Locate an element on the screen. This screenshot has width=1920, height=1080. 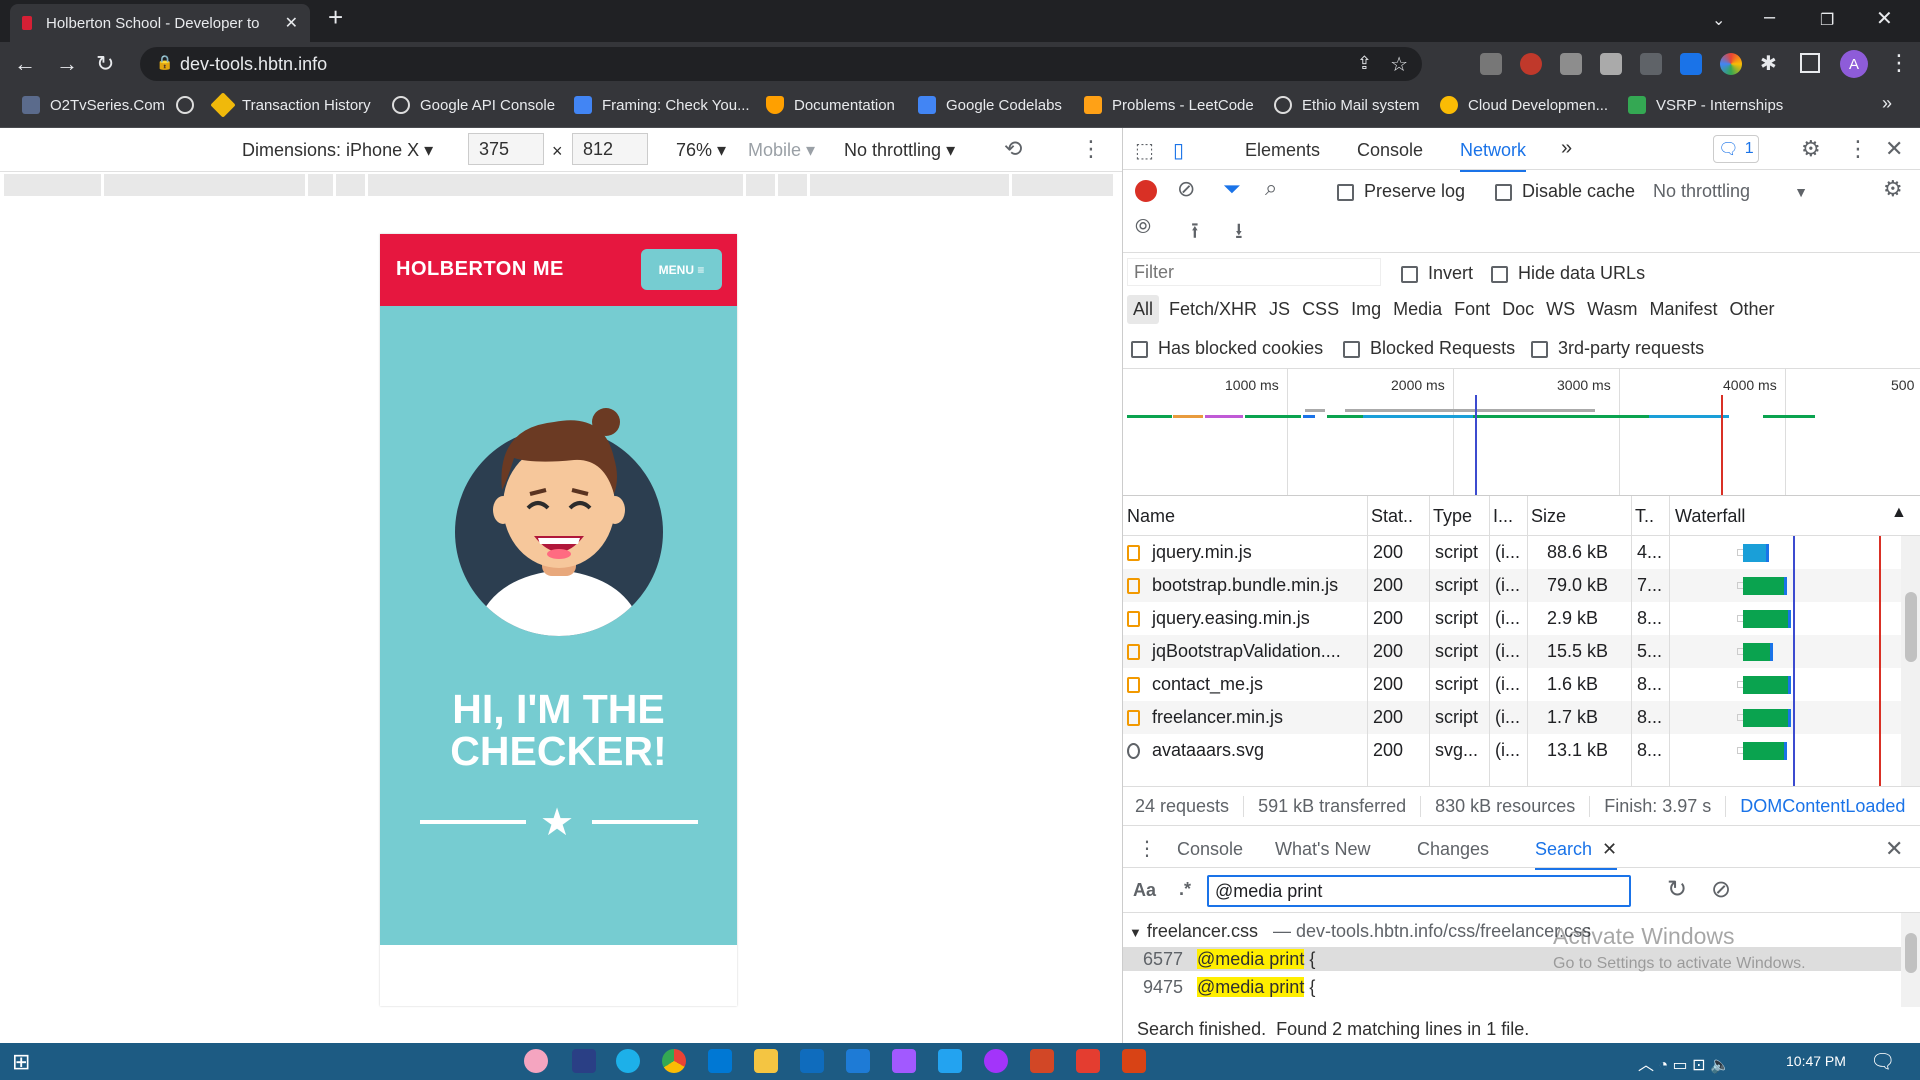
search-result-row: 9475 @media print { is located at coordinates (1512, 987).